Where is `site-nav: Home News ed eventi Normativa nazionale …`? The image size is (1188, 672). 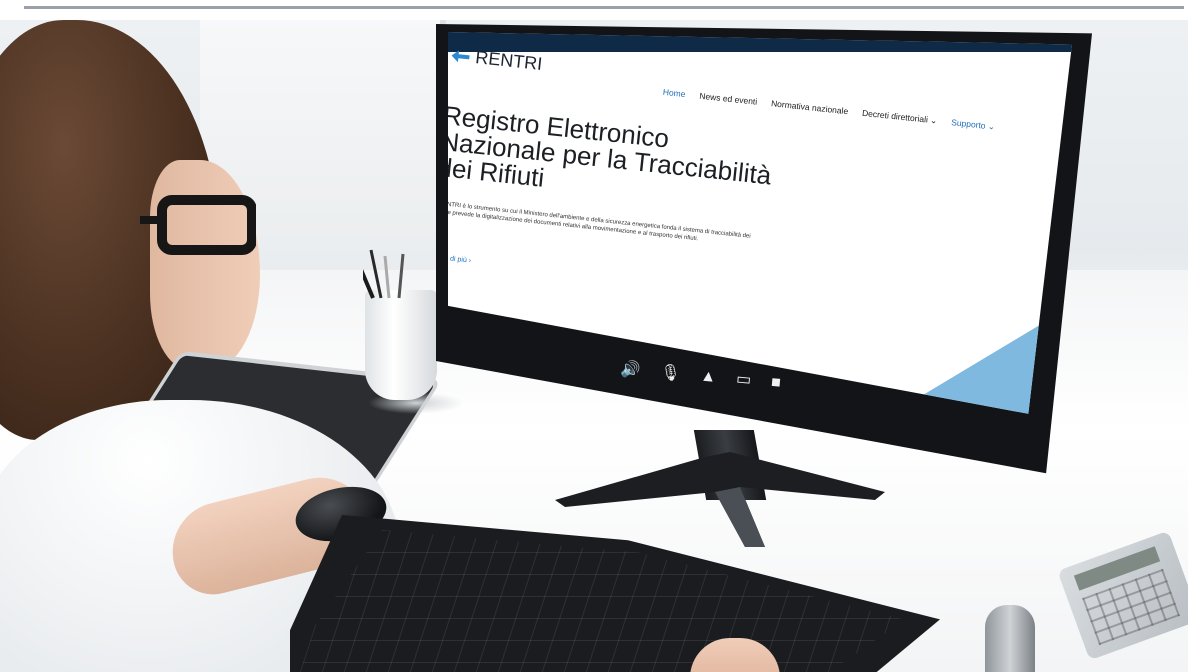 site-nav: Home News ed eventi Normativa nazionale … is located at coordinates (828, 110).